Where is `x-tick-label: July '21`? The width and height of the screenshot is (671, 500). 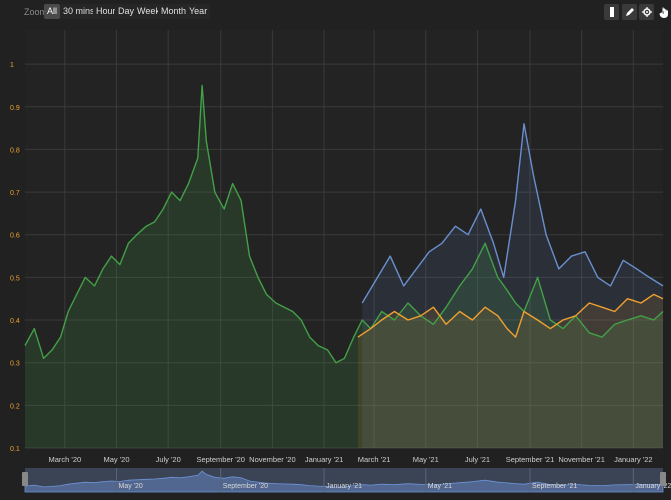
x-tick-label: July '21 is located at coordinates (477, 459).